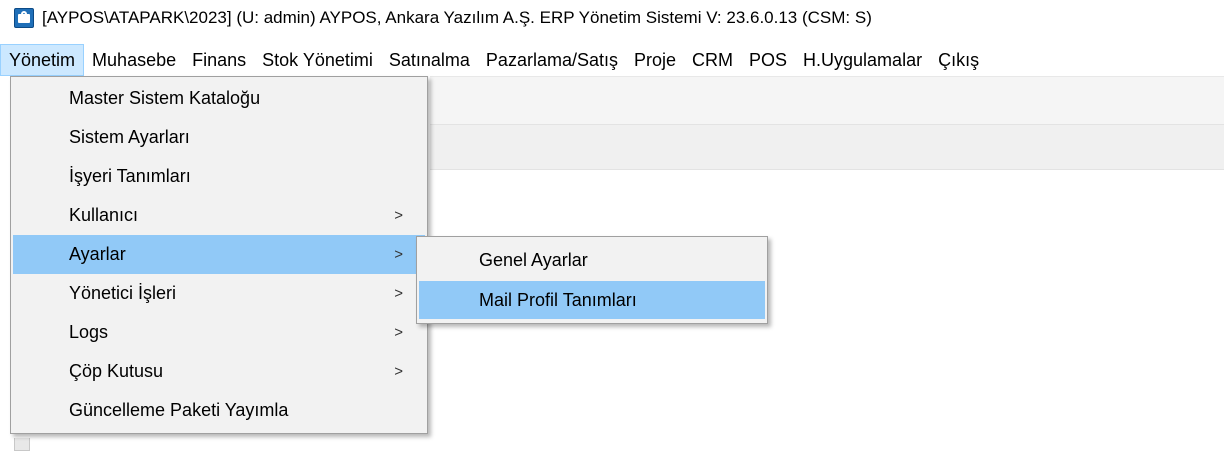 The height and width of the screenshot is (451, 1224). I want to click on menu-finans: Finans, so click(219, 60).